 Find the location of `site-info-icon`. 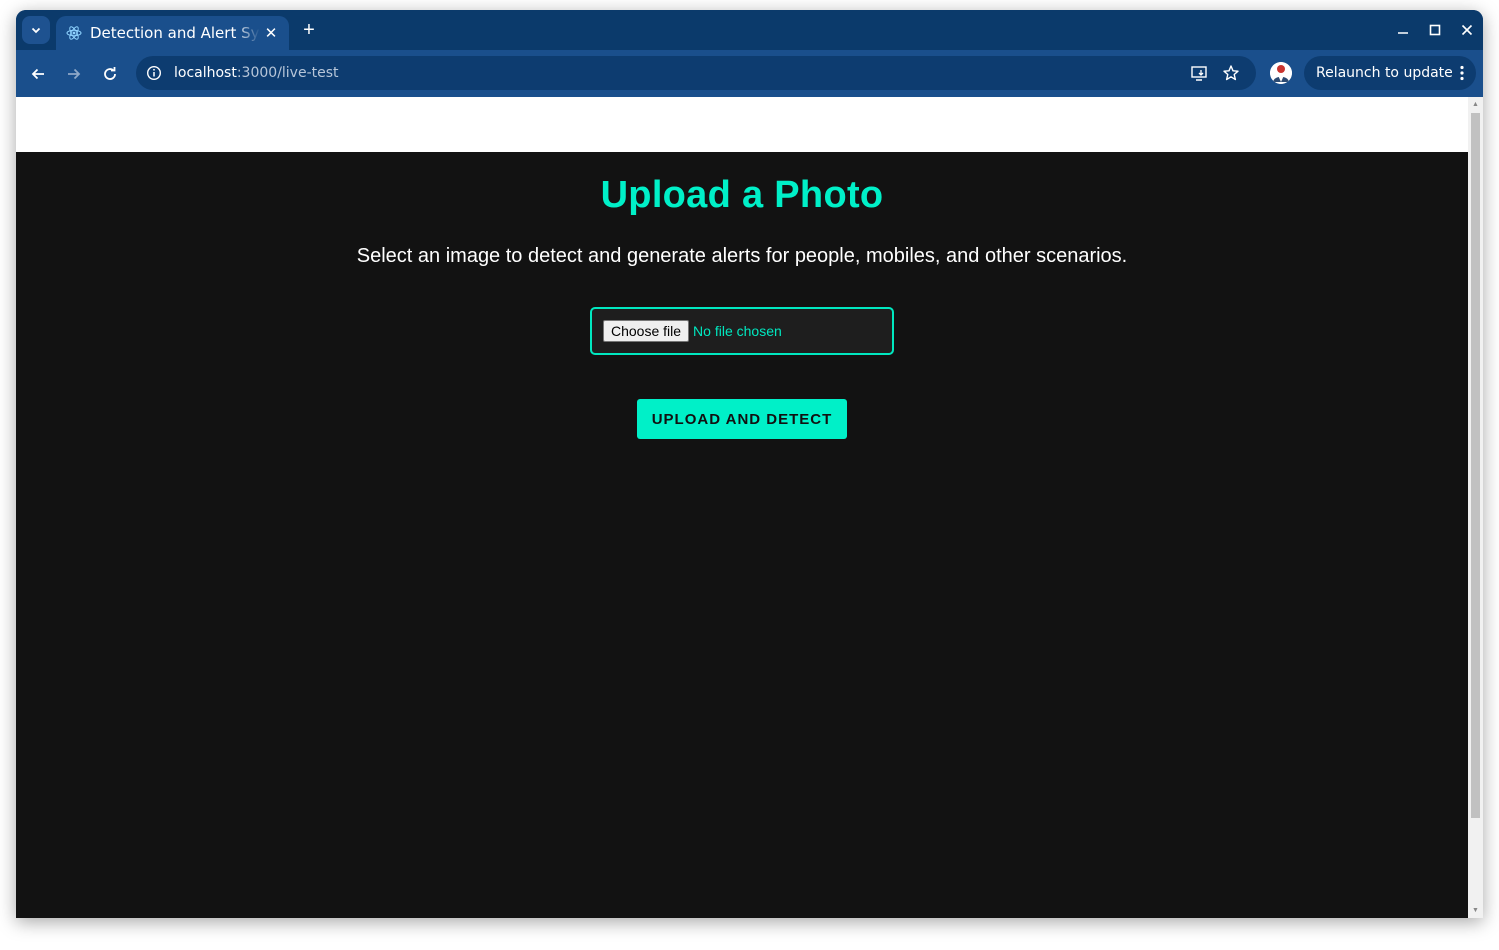

site-info-icon is located at coordinates (154, 73).